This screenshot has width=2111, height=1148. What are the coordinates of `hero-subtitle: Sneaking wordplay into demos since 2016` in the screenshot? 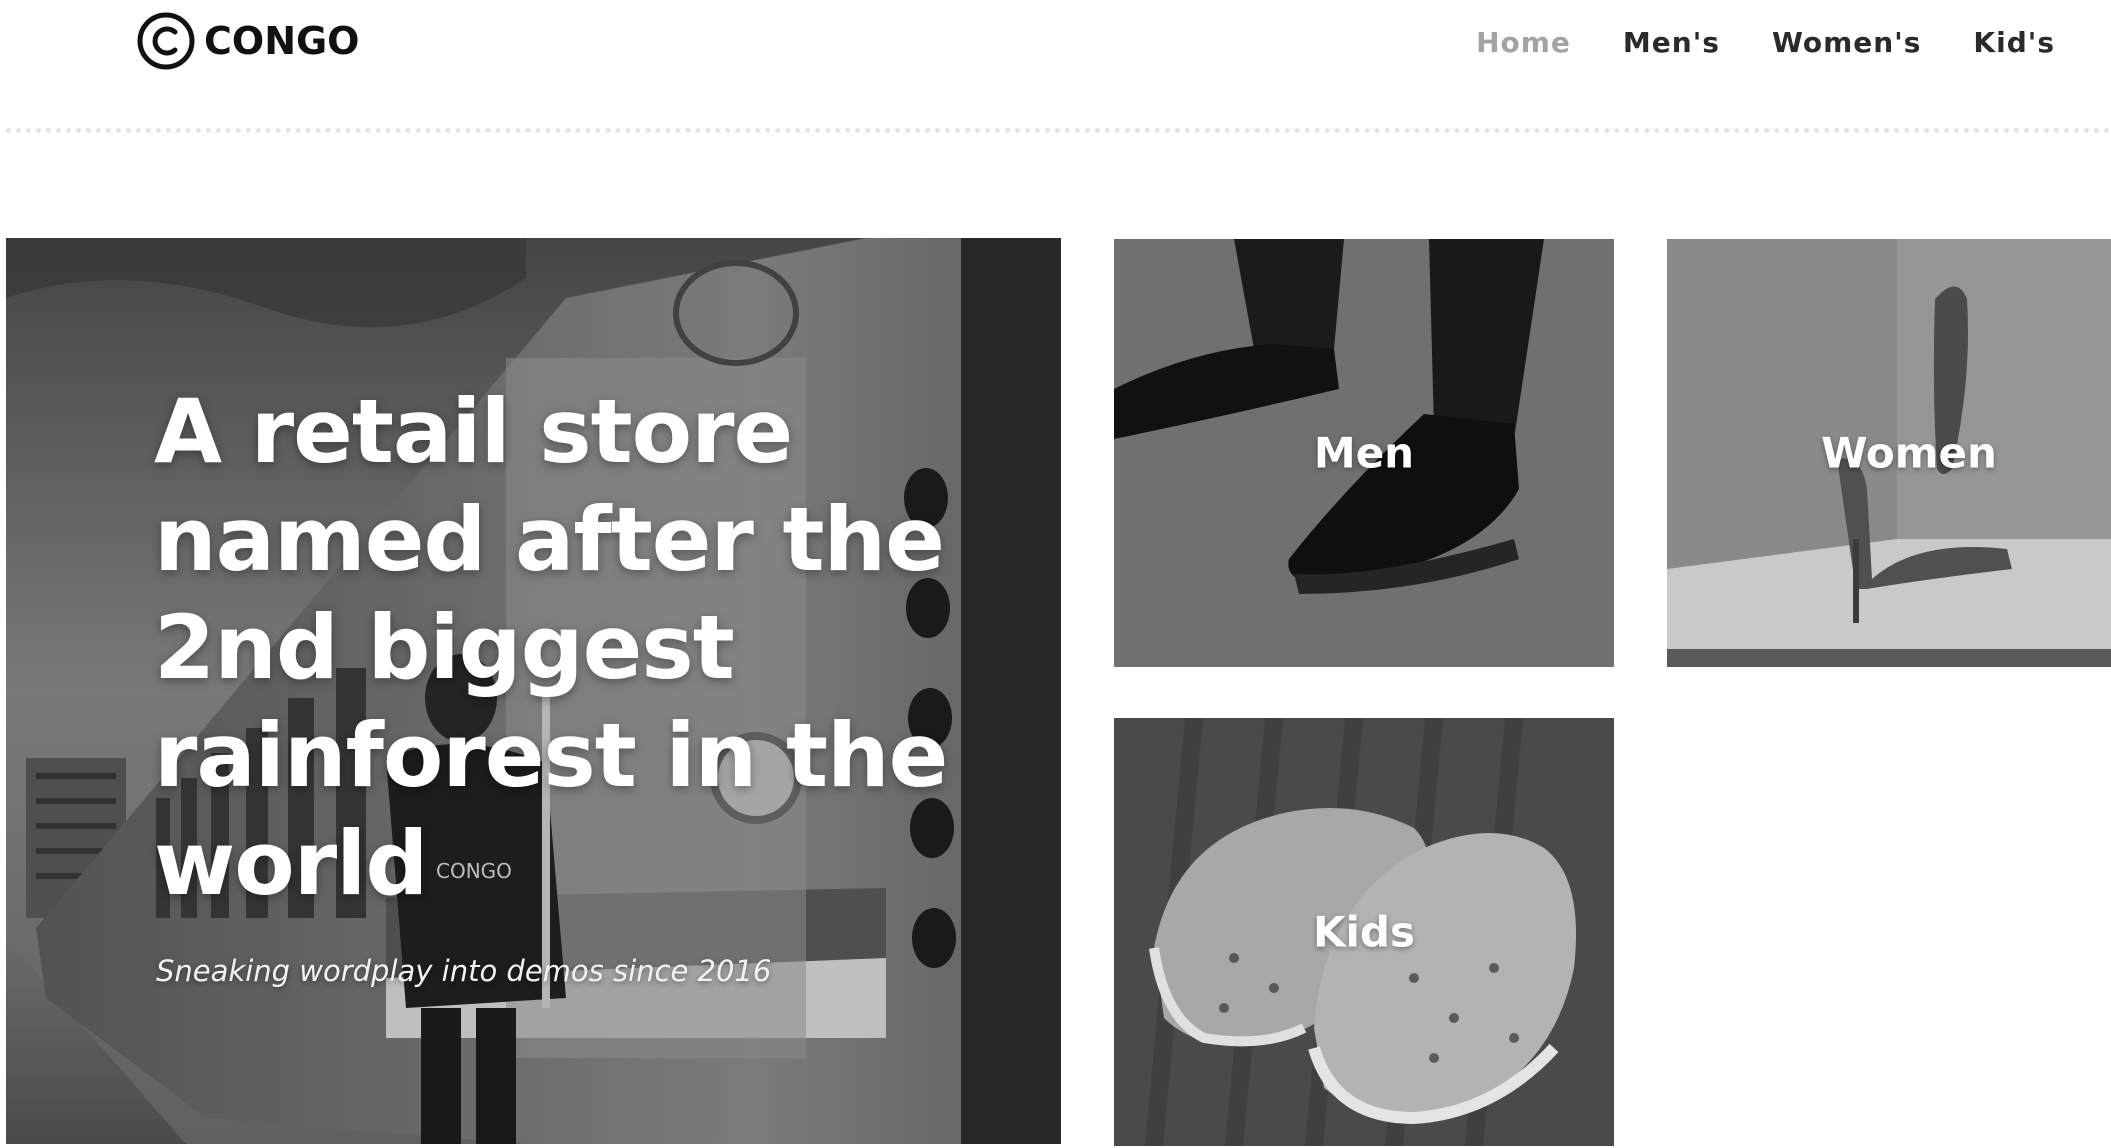 It's located at (464, 971).